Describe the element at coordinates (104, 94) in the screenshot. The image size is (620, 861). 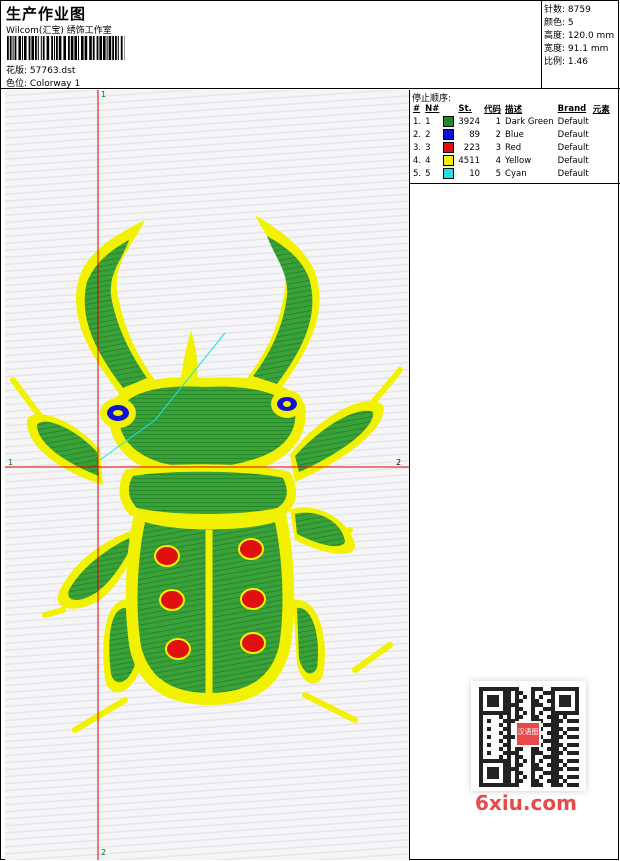
I see `marker-top: 1` at that location.